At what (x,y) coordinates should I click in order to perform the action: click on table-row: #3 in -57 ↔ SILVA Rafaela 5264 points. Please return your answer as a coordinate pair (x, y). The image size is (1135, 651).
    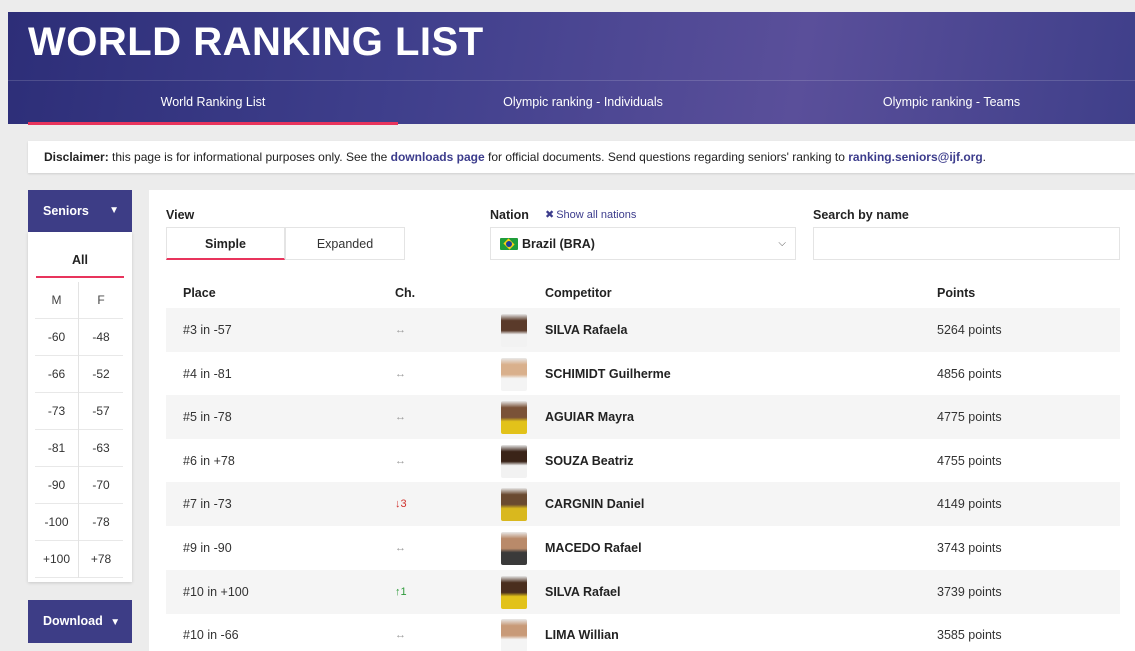
    Looking at the image, I should click on (643, 330).